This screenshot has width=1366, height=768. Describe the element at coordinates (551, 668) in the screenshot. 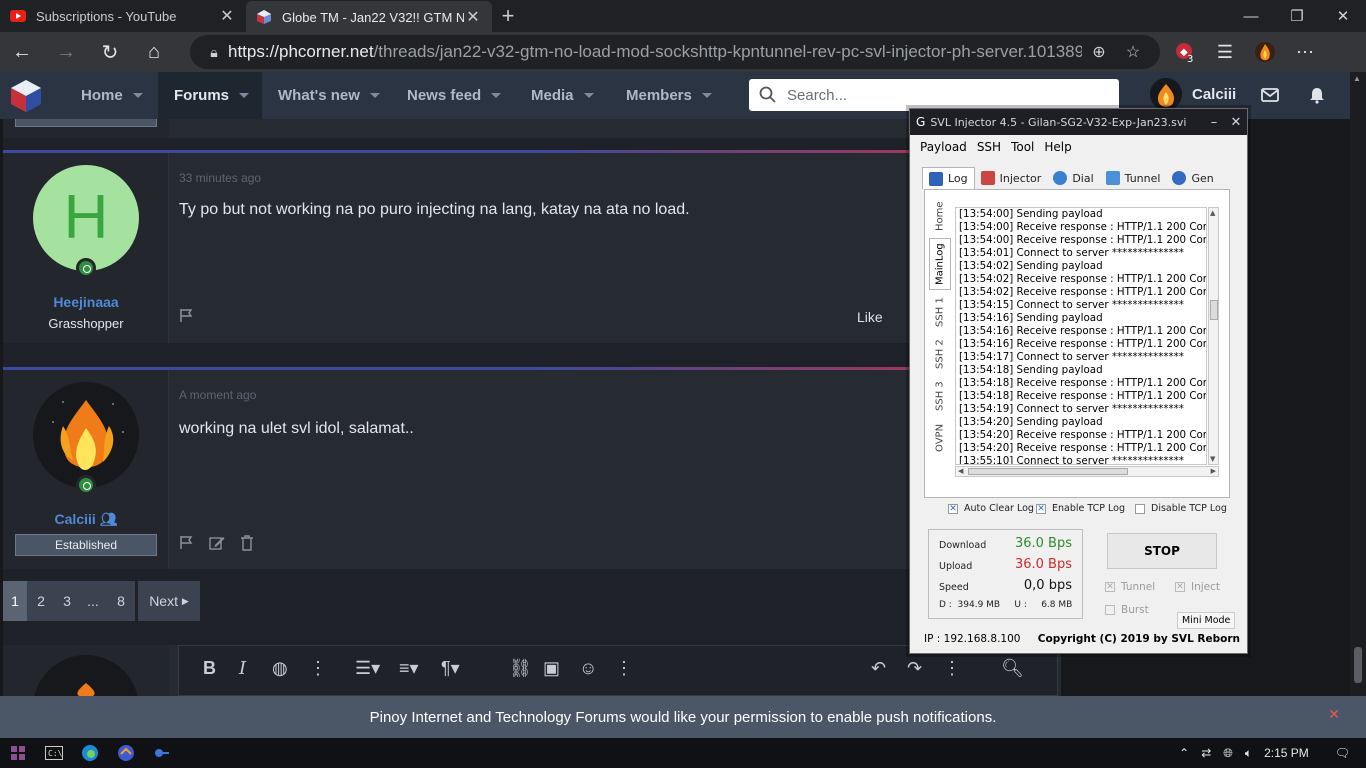

I see `image-icon: ▣` at that location.